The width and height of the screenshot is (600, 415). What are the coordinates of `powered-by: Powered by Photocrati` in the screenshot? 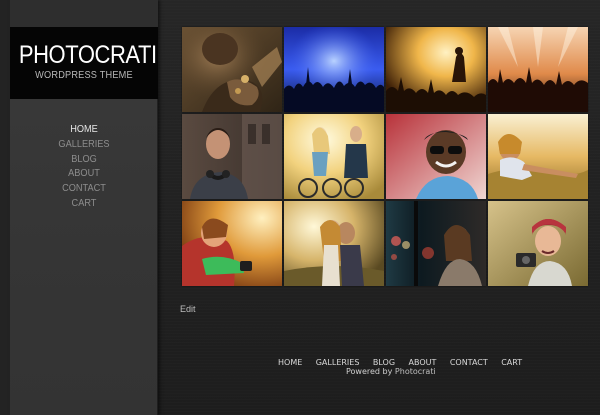 It's located at (391, 372).